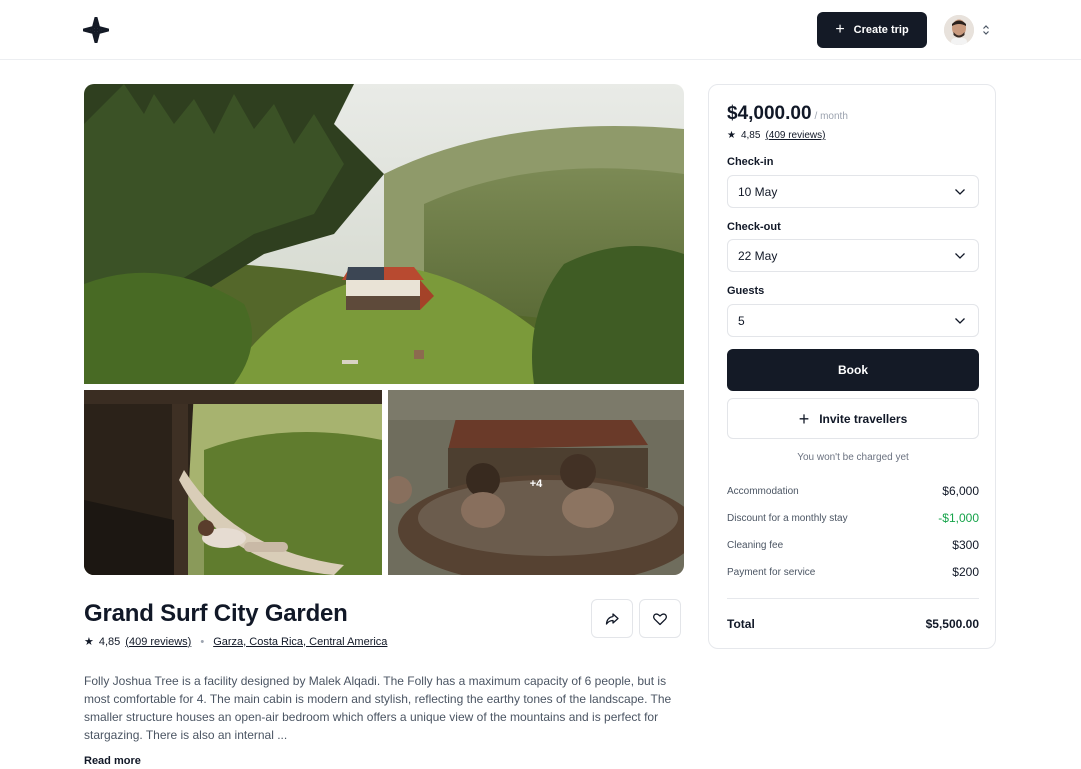  I want to click on checkout-label: Check-out, so click(754, 227).